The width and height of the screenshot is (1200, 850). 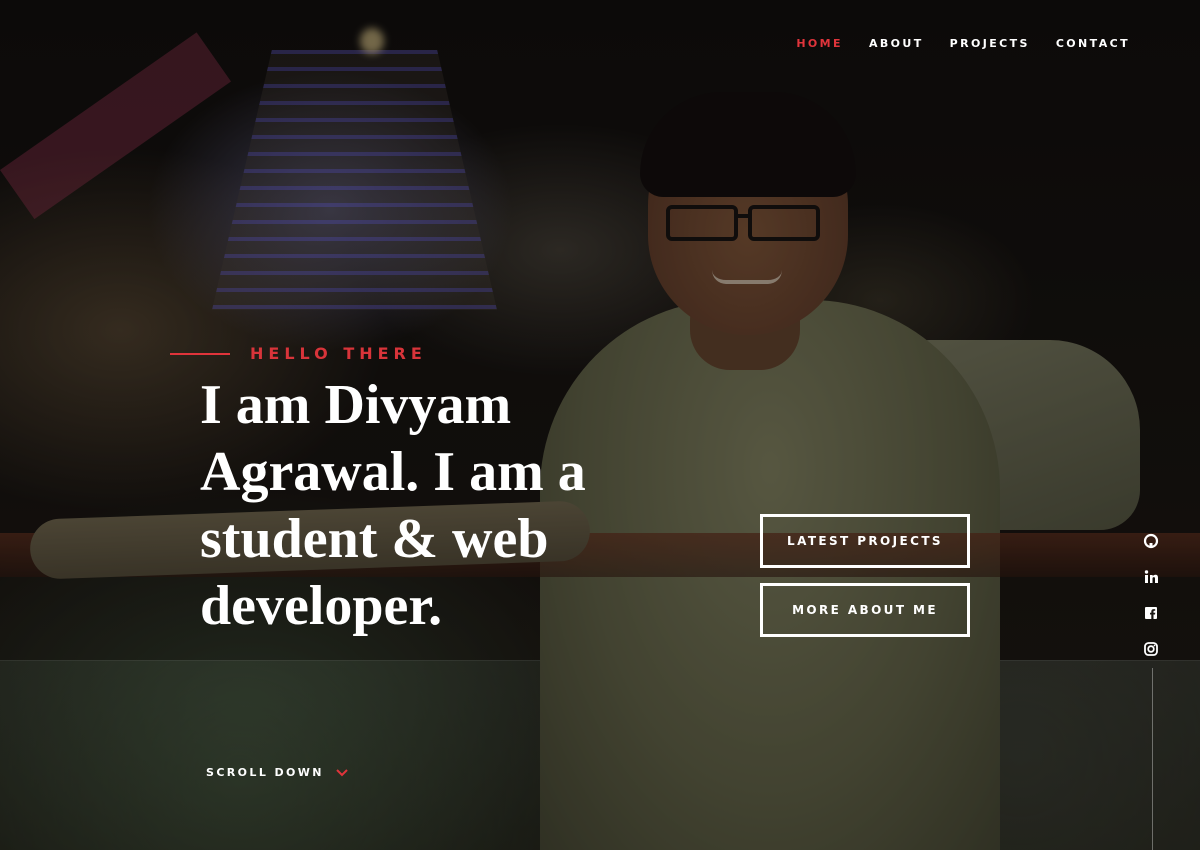 What do you see at coordinates (1151, 541) in the screenshot?
I see `github-icon` at bounding box center [1151, 541].